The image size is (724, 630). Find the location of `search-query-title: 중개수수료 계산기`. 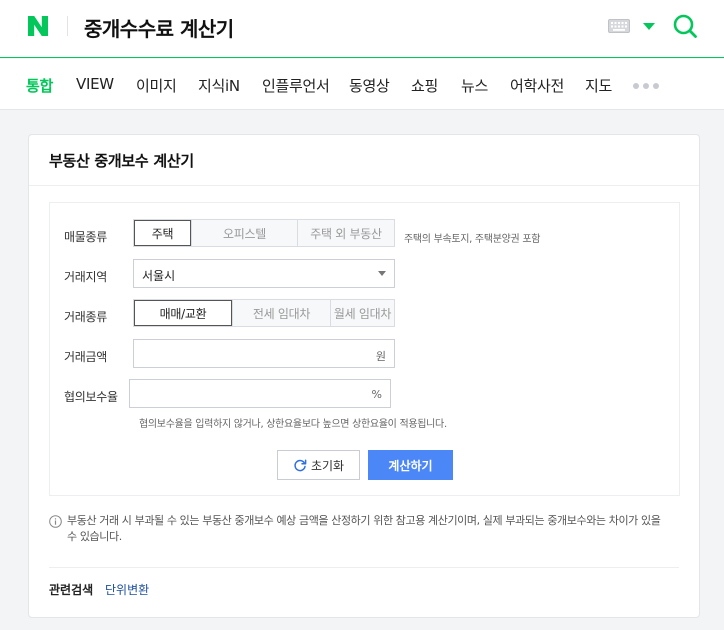

search-query-title: 중개수수료 계산기 is located at coordinates (159, 27).